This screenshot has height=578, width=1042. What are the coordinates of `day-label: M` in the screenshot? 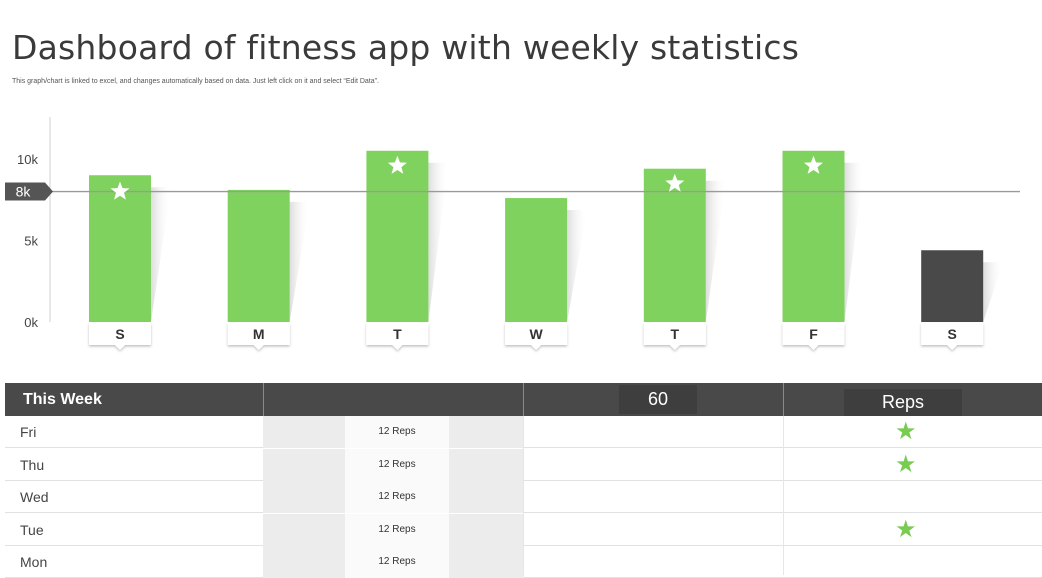 It's located at (259, 334).